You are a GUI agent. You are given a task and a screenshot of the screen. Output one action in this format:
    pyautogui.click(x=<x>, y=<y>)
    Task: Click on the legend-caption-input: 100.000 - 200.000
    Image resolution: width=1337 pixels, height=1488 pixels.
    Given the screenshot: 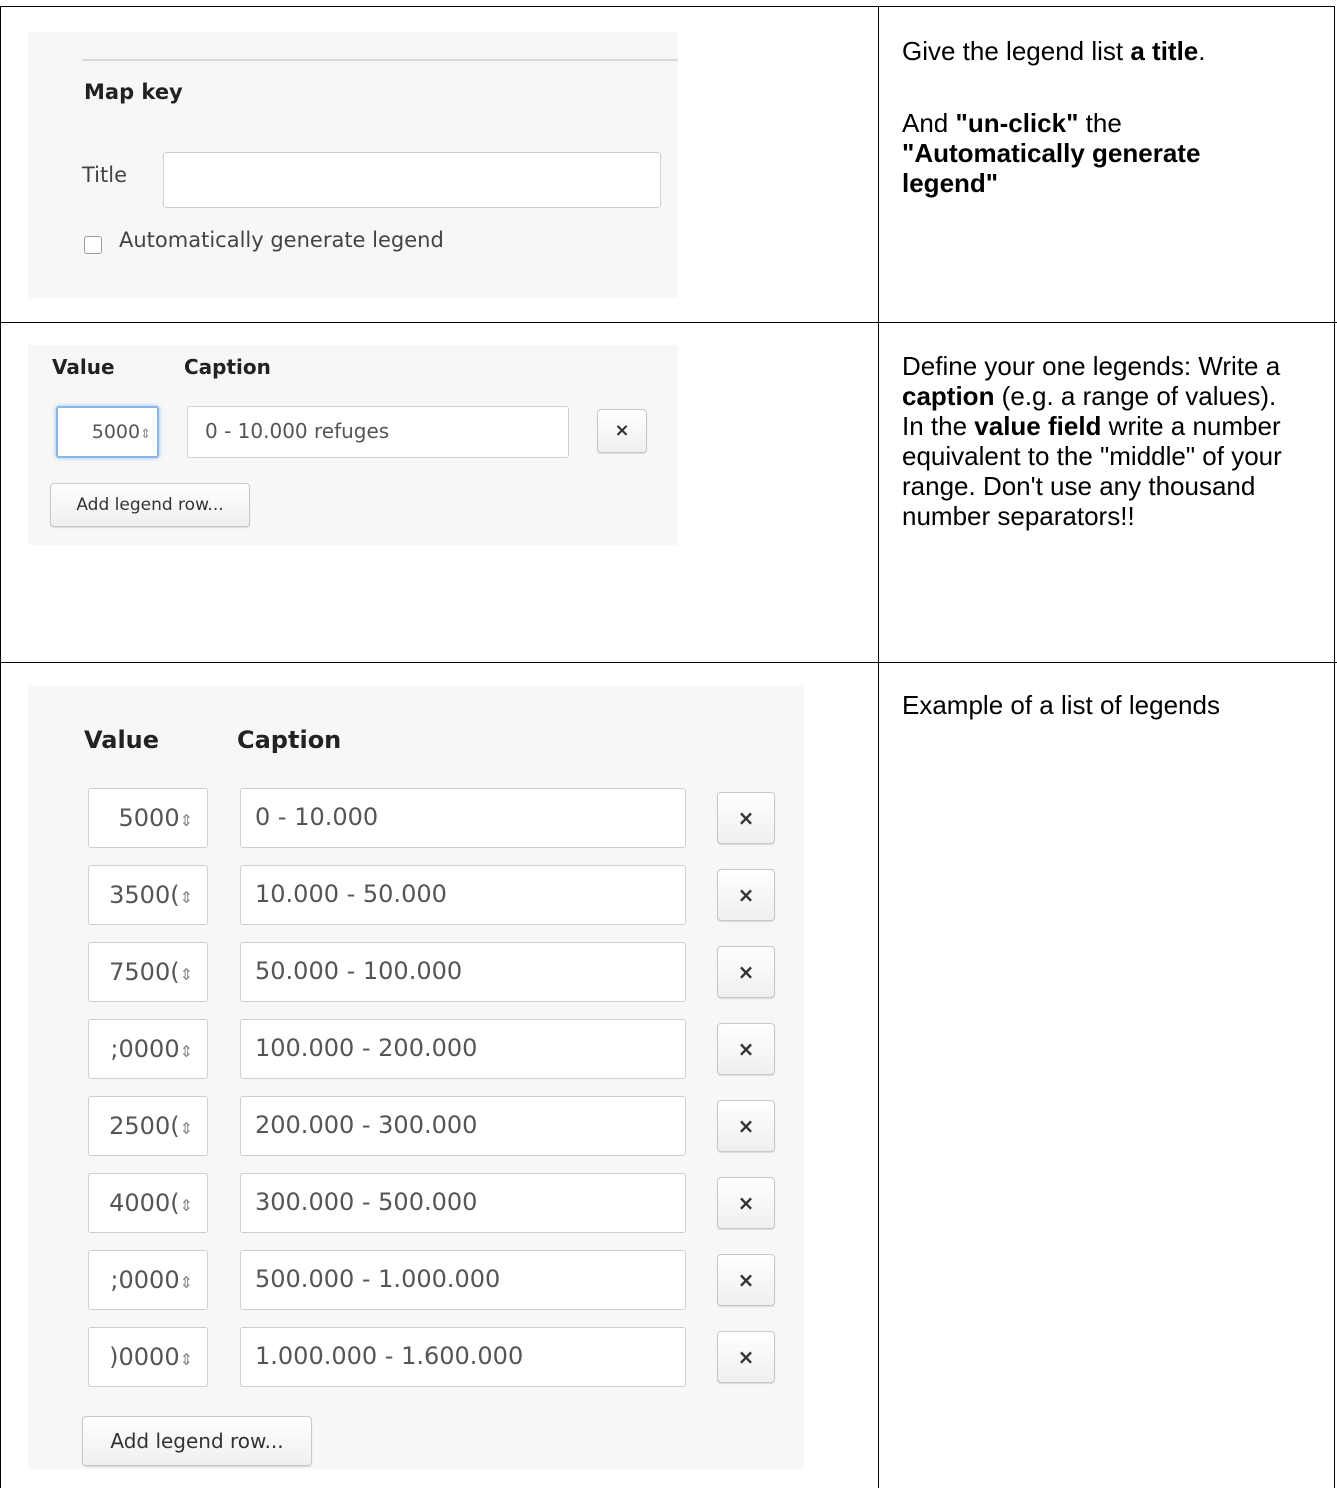 What is the action you would take?
    pyautogui.click(x=463, y=1049)
    